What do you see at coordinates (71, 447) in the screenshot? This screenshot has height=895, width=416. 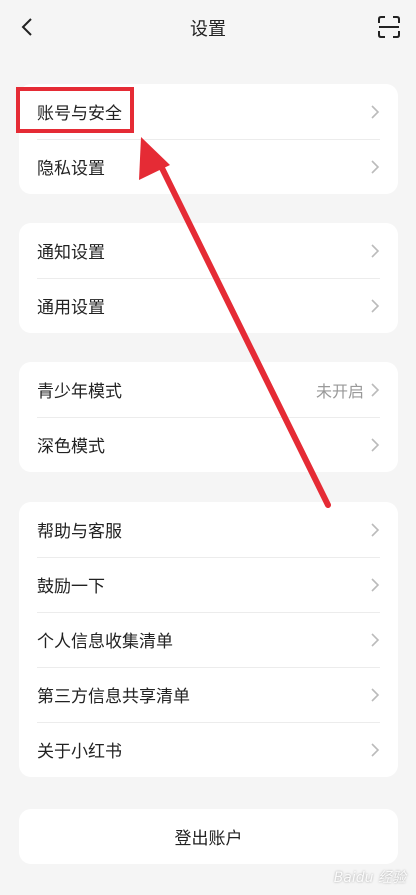 I see `settings-item-label: 深色模式` at bounding box center [71, 447].